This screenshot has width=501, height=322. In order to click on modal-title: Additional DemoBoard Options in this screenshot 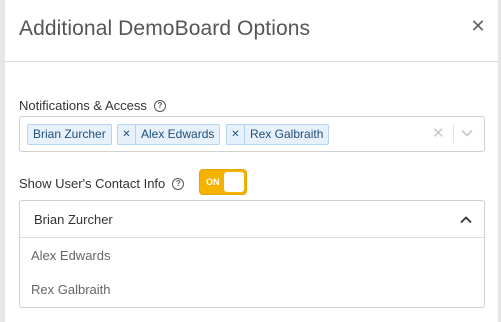, I will do `click(165, 28)`.